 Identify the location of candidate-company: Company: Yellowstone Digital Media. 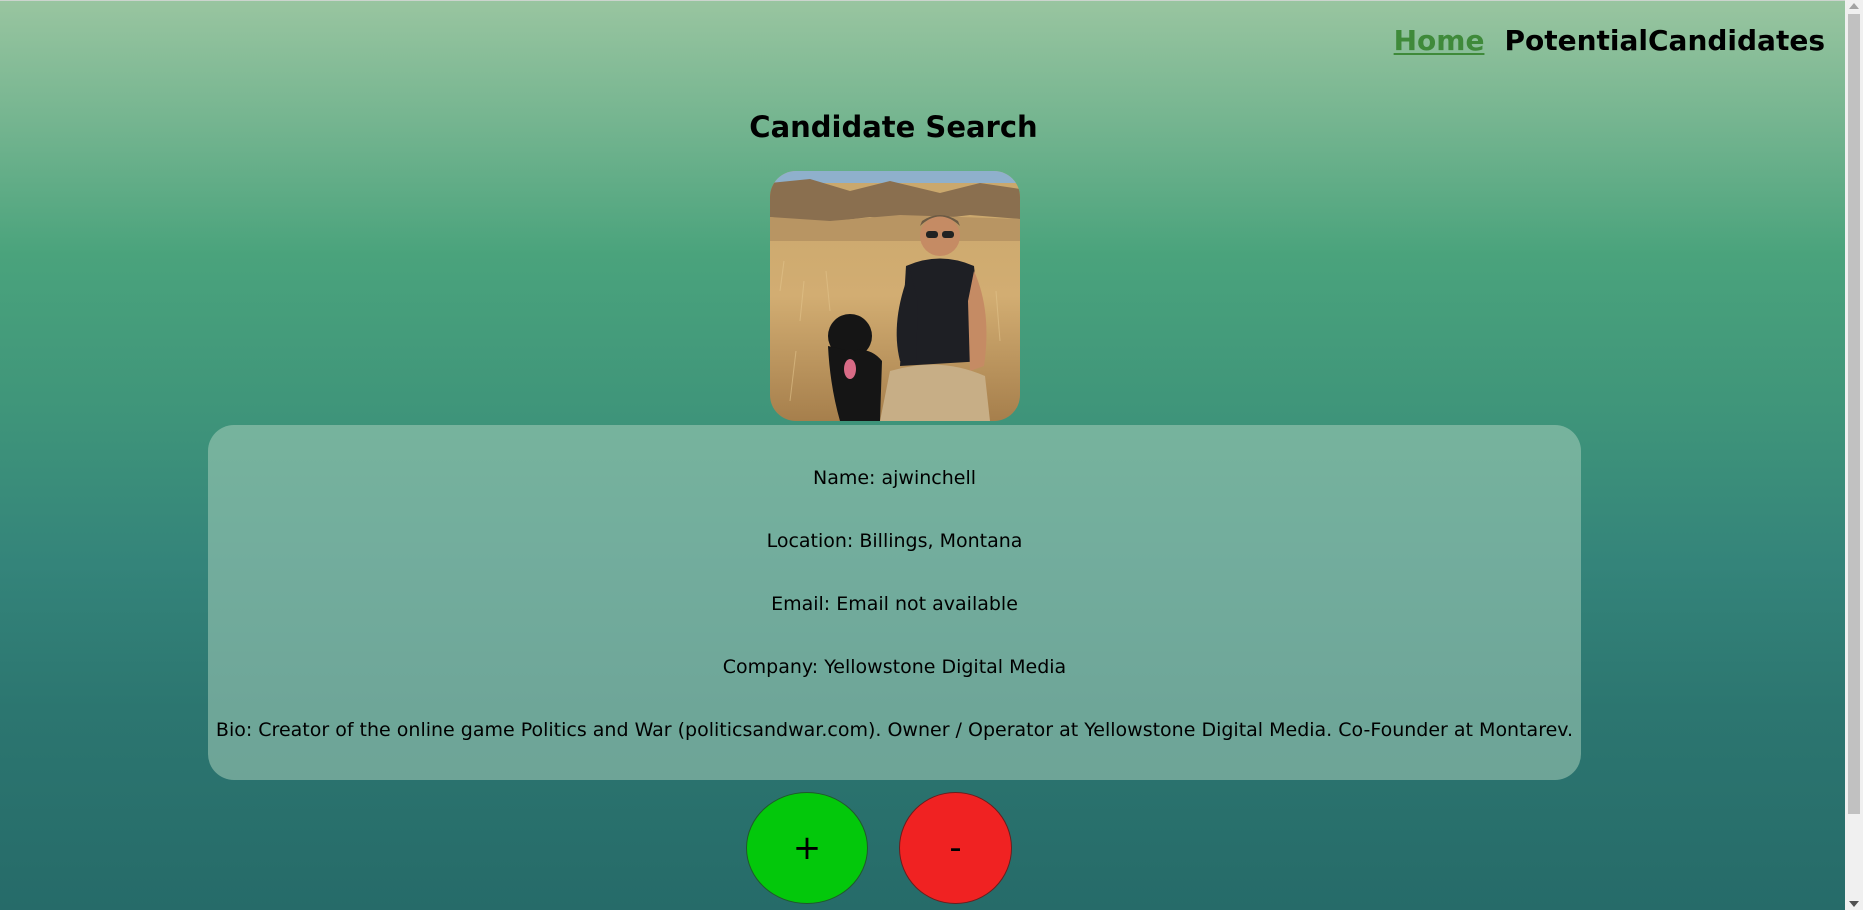
(894, 667).